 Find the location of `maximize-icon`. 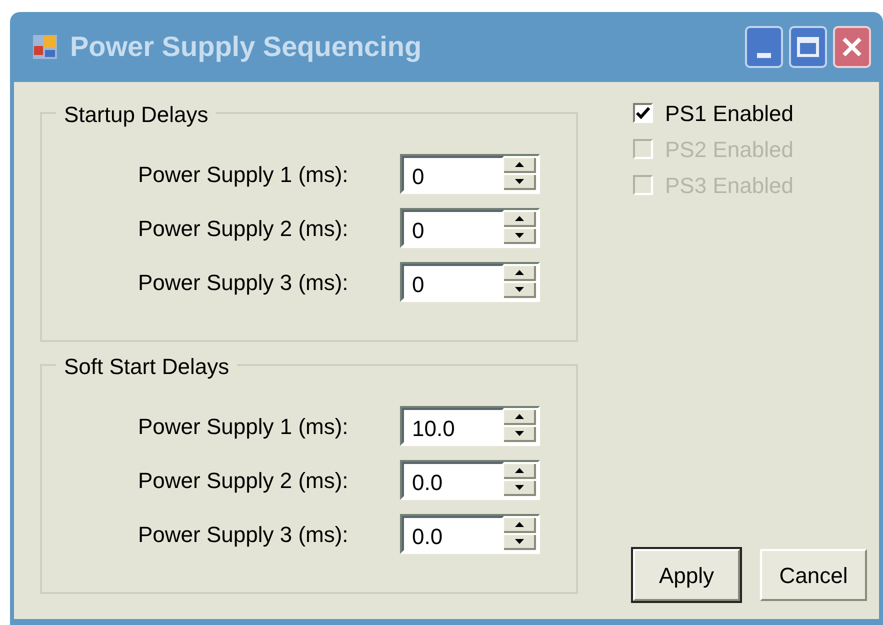

maximize-icon is located at coordinates (808, 47).